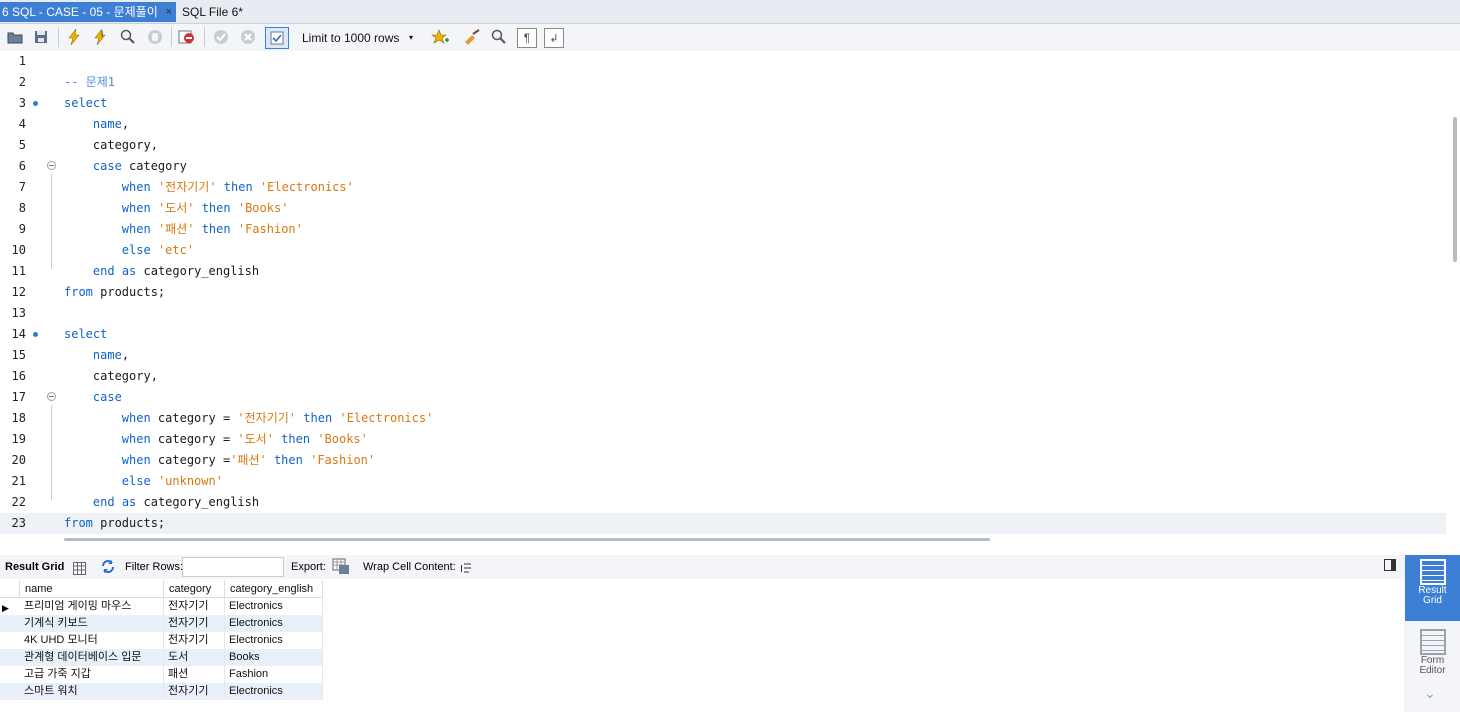 The image size is (1460, 712). I want to click on table-row: 기계식 키보드 전자기기 Electronics, so click(161, 623).